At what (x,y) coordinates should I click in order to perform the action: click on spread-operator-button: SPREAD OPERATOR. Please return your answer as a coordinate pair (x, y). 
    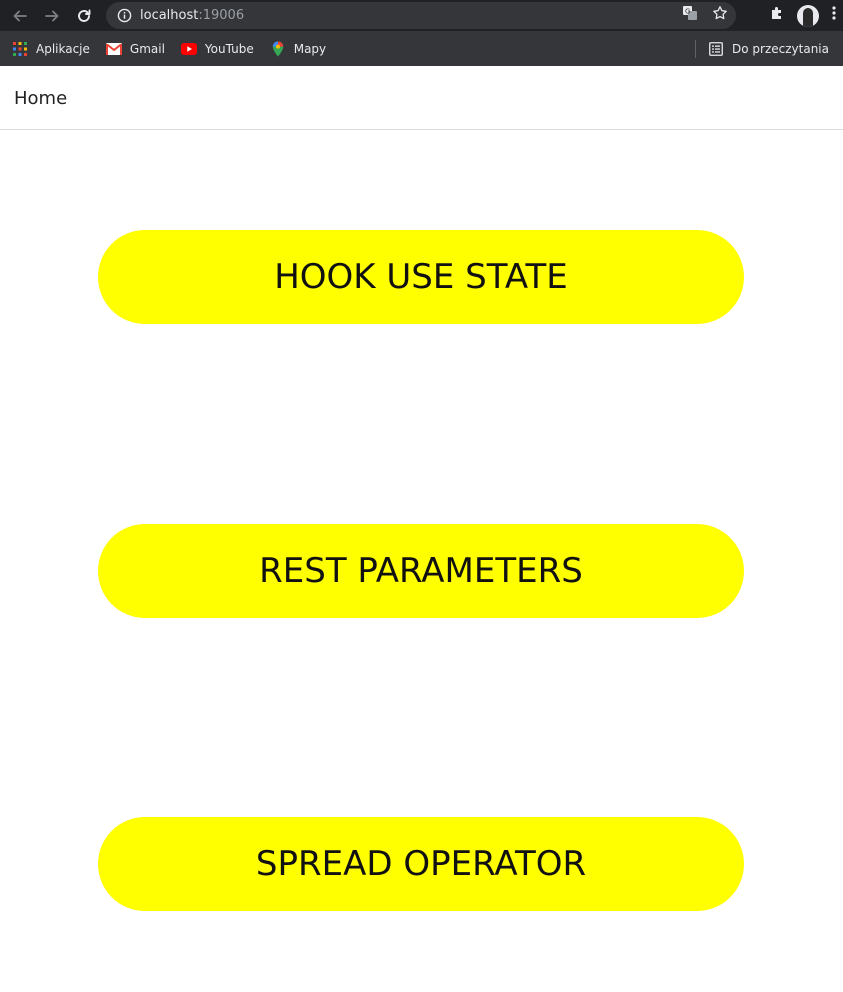
    Looking at the image, I should click on (421, 864).